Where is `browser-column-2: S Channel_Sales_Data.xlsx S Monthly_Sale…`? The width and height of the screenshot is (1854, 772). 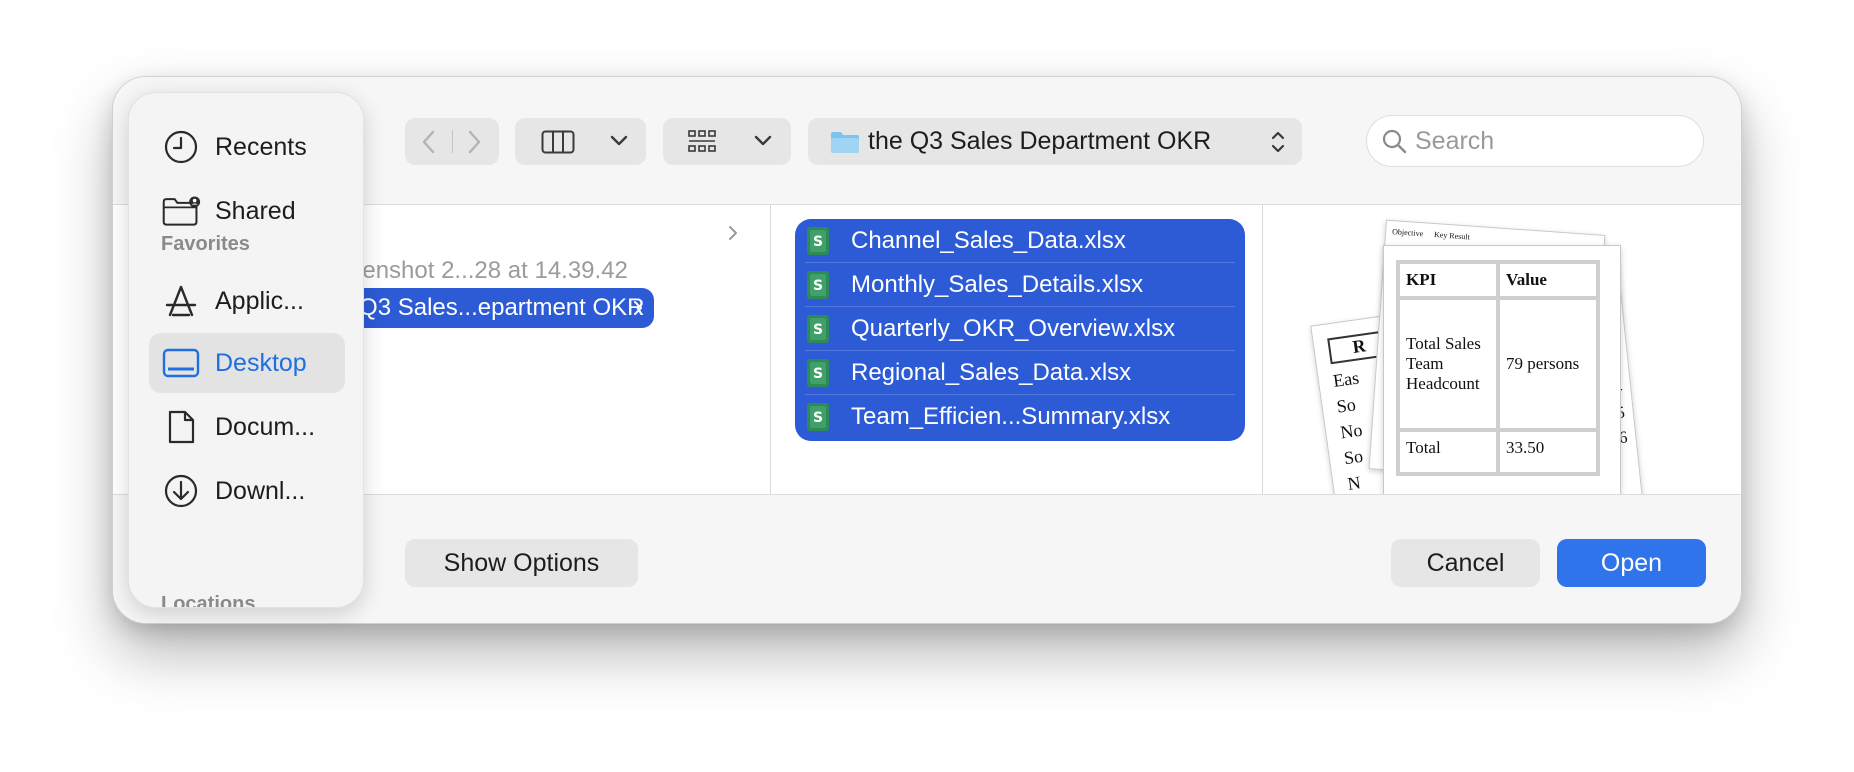
browser-column-2: S Channel_Sales_Data.xlsx S Monthly_Sale… is located at coordinates (1017, 349).